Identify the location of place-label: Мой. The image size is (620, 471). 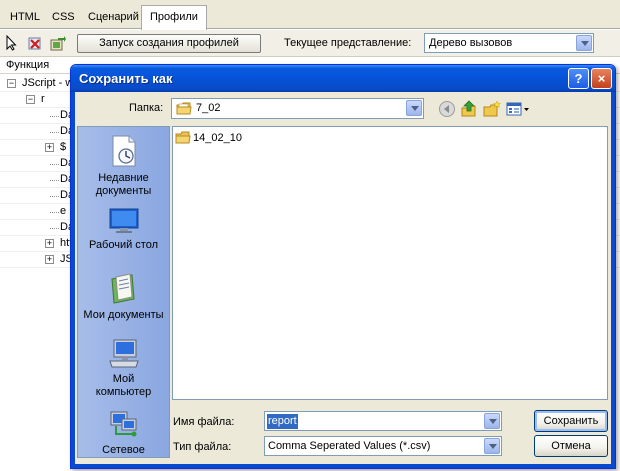
(123, 379).